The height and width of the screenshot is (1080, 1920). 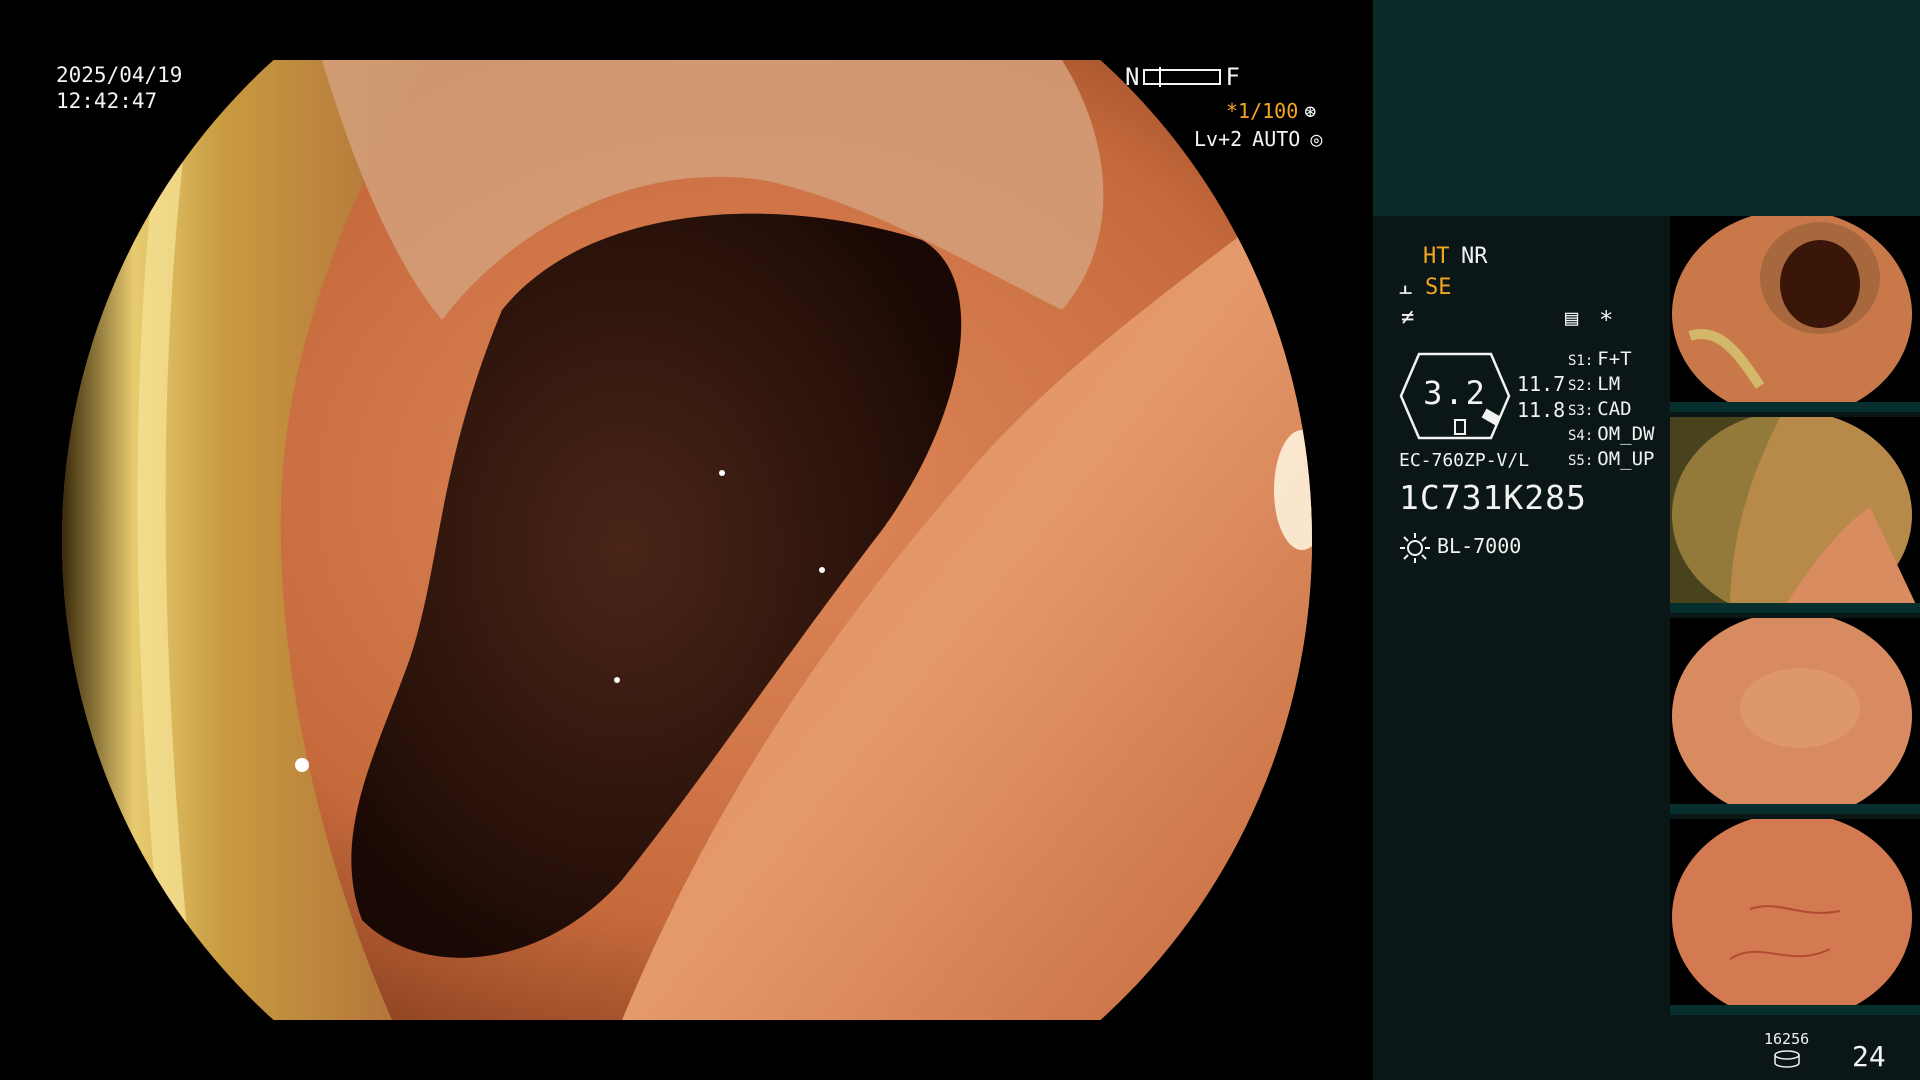 I want to click on ht-mode: HT, so click(x=1436, y=256).